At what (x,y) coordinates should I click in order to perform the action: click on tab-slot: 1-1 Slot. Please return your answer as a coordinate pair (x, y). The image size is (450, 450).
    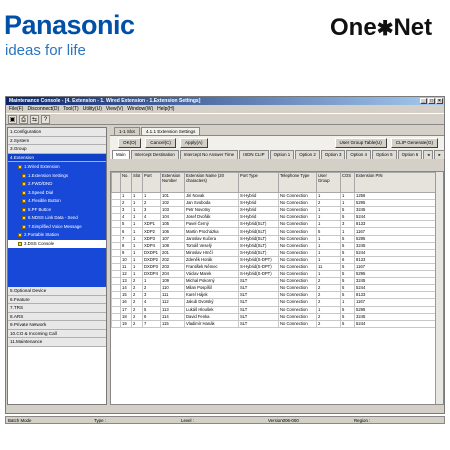
    Looking at the image, I should click on (127, 131).